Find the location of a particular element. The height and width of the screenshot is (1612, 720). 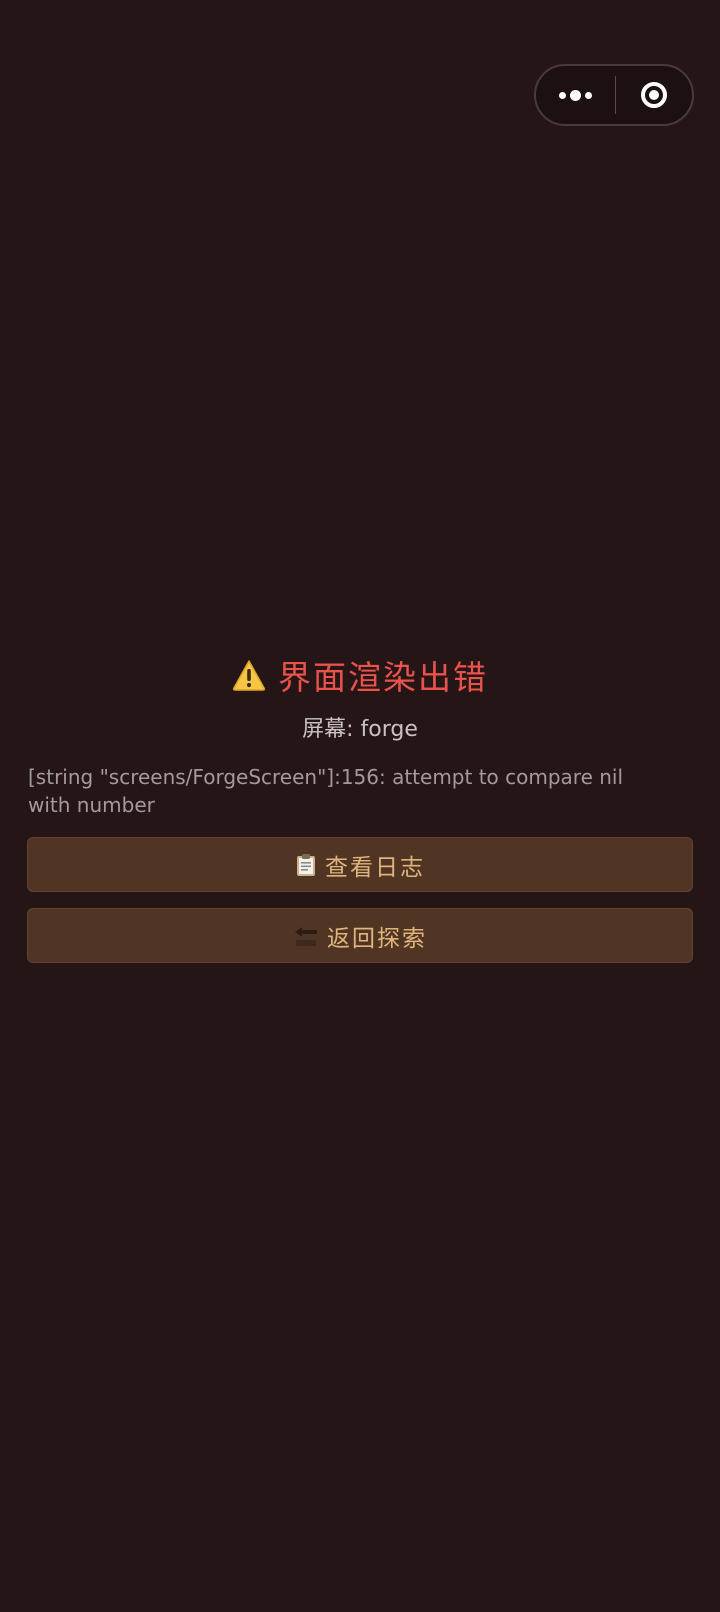

more-dots-icon is located at coordinates (575, 95).